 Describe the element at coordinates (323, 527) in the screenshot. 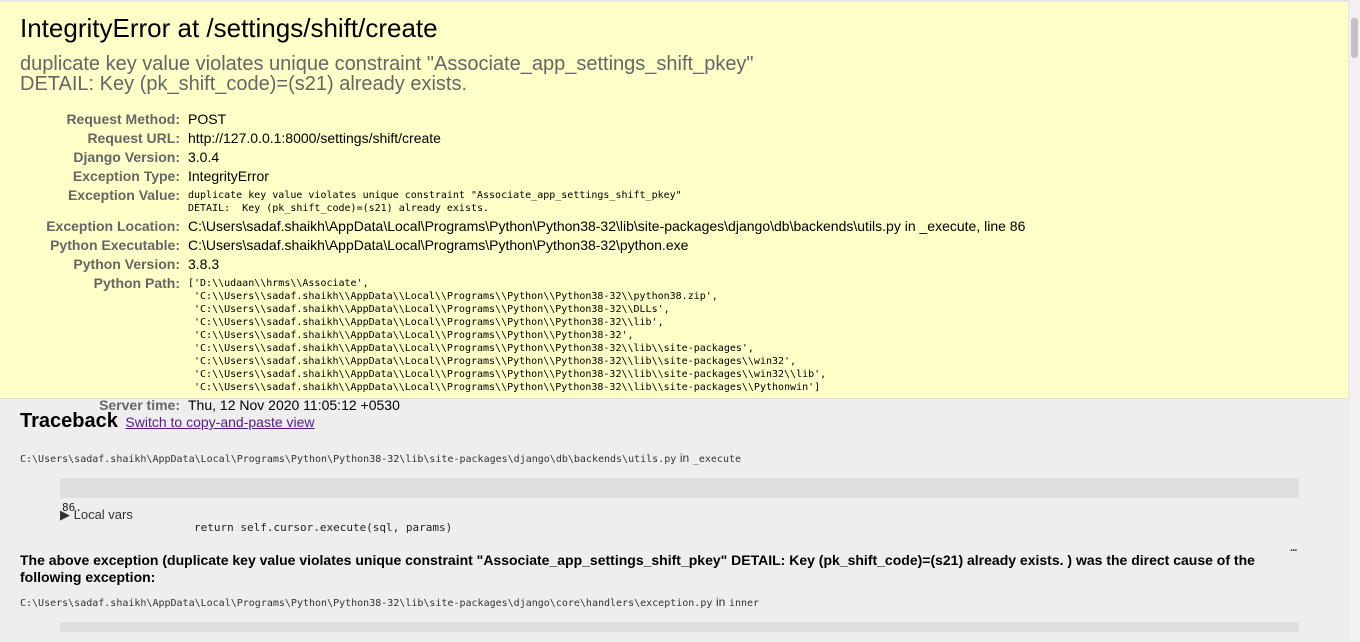

I see `context-code: return self.cursor.execute(sql, params)` at that location.